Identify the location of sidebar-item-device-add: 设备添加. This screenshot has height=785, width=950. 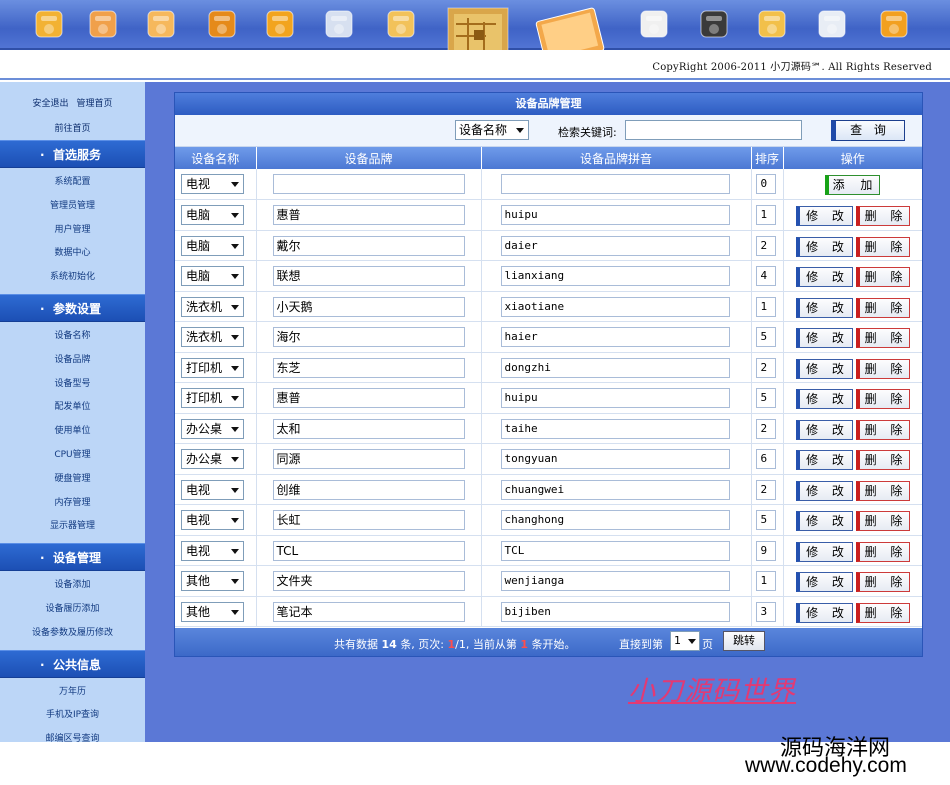
(72, 586).